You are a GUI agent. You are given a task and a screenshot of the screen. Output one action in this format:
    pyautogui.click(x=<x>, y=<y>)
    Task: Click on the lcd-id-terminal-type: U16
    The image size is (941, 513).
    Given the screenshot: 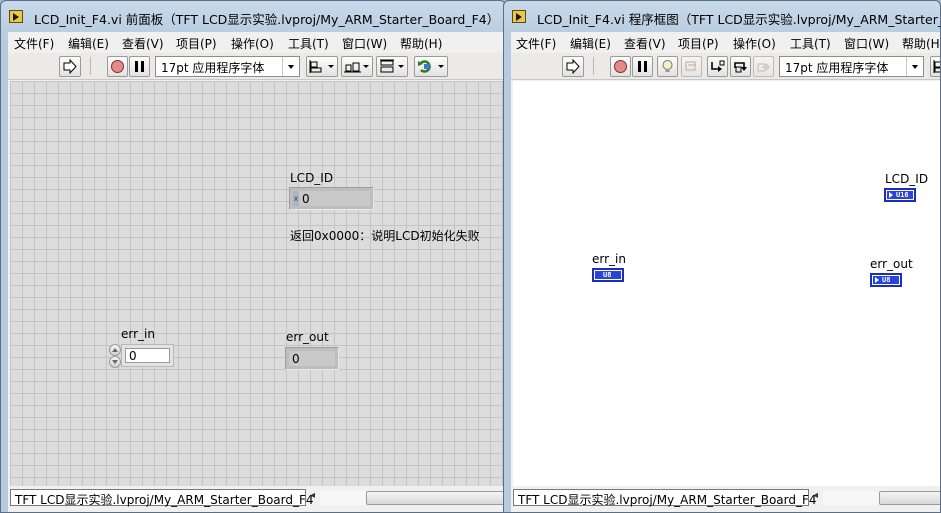 What is the action you would take?
    pyautogui.click(x=900, y=195)
    